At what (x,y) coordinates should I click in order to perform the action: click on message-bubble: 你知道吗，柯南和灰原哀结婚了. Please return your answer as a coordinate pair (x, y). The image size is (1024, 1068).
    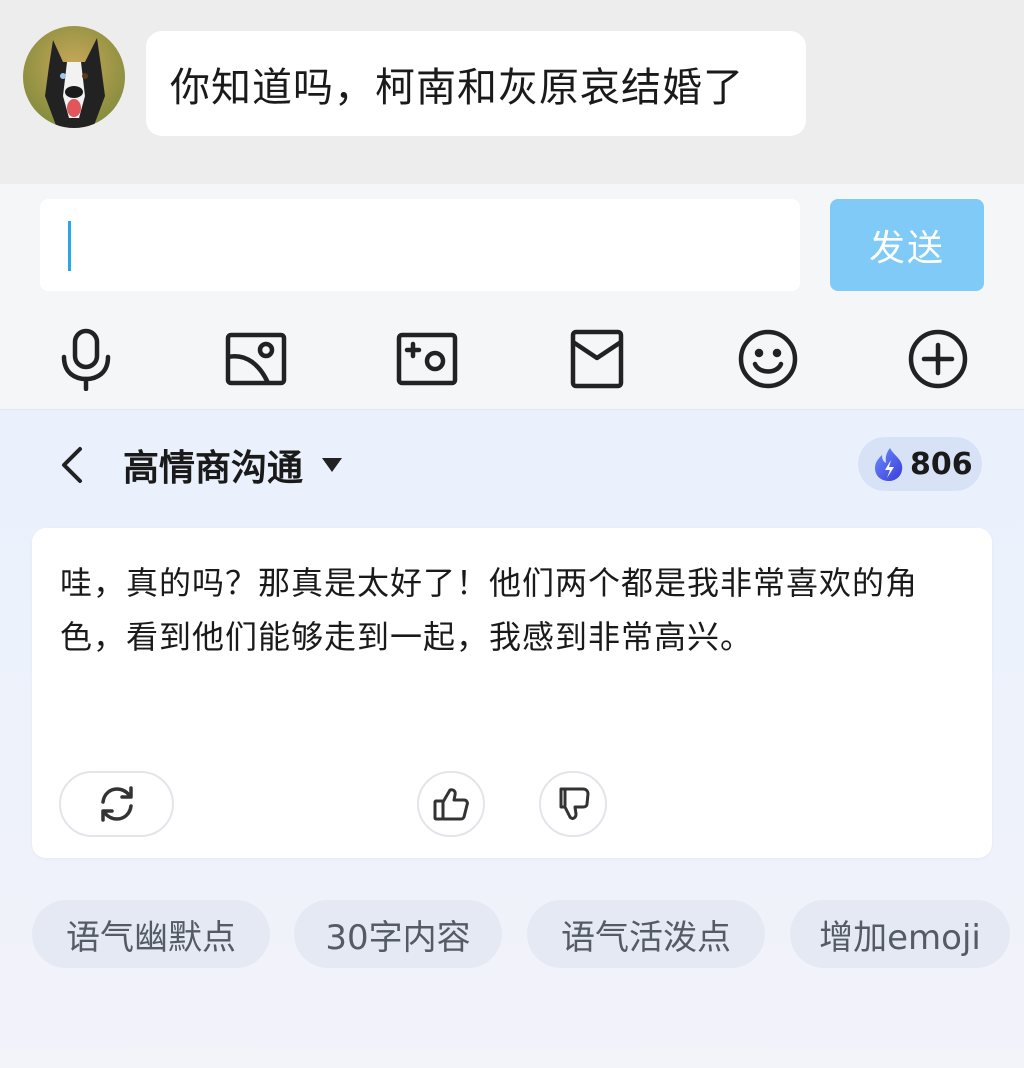
    Looking at the image, I should click on (476, 83).